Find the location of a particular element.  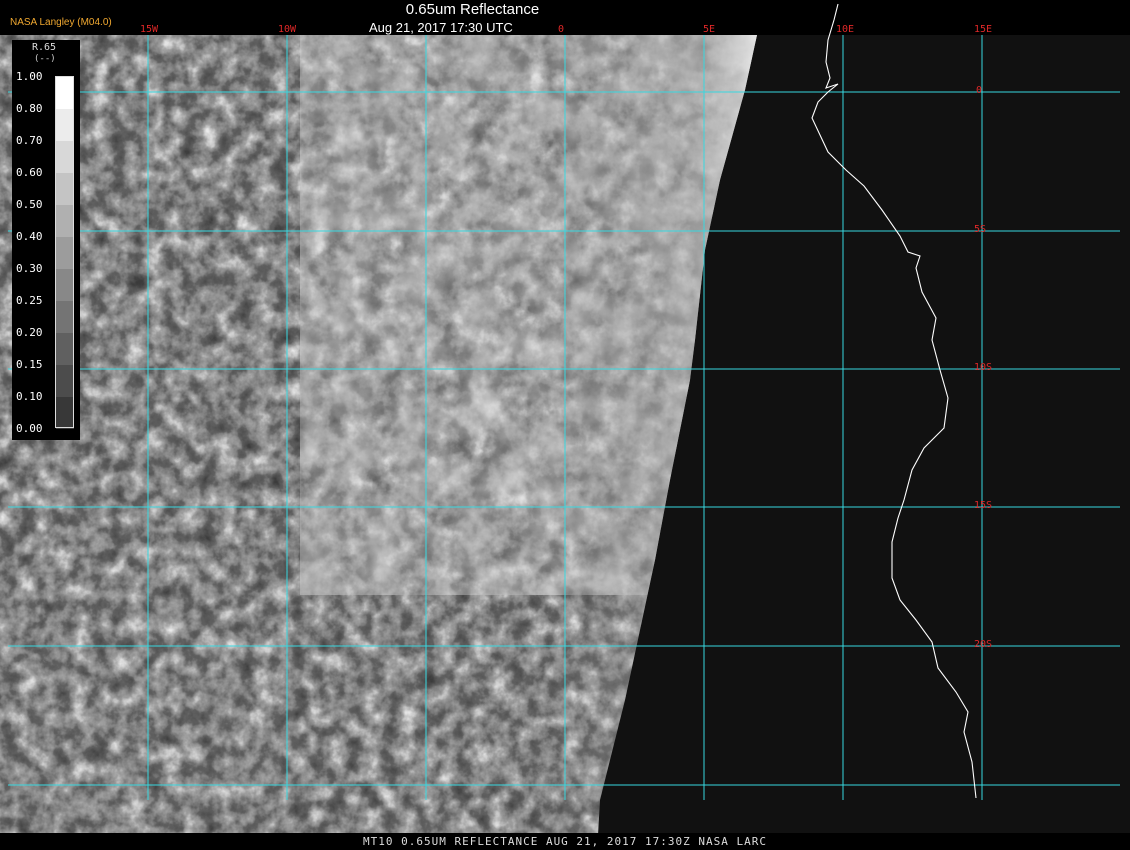

latitude-label: 10S is located at coordinates (983, 367).